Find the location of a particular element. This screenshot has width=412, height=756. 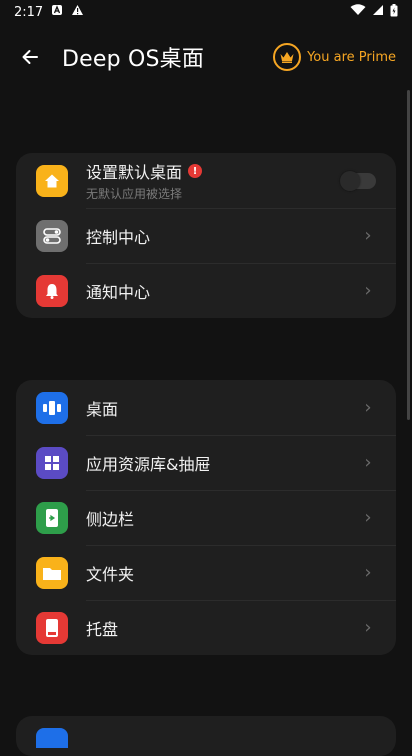

sidebar-row: 侧边栏 › is located at coordinates (206, 517).